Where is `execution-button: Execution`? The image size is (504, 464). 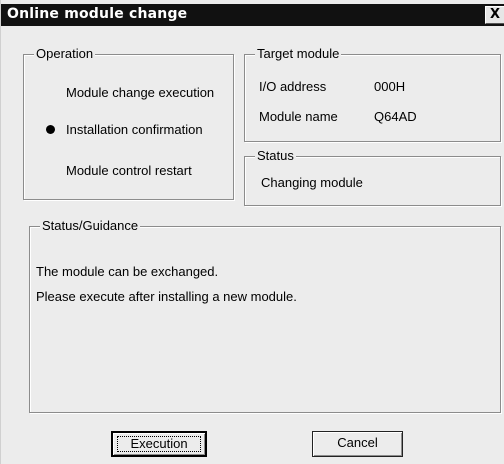
execution-button: Execution is located at coordinates (159, 444).